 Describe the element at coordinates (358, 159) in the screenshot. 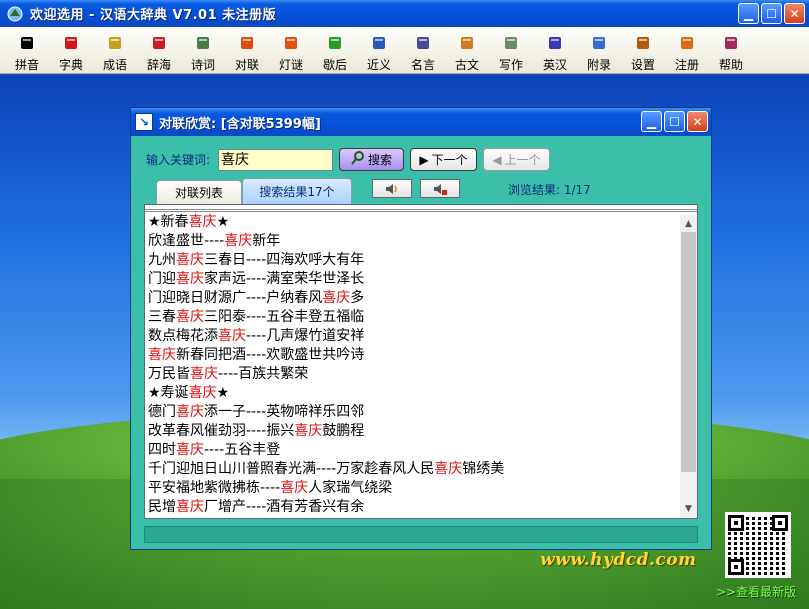

I see `search-icon` at that location.